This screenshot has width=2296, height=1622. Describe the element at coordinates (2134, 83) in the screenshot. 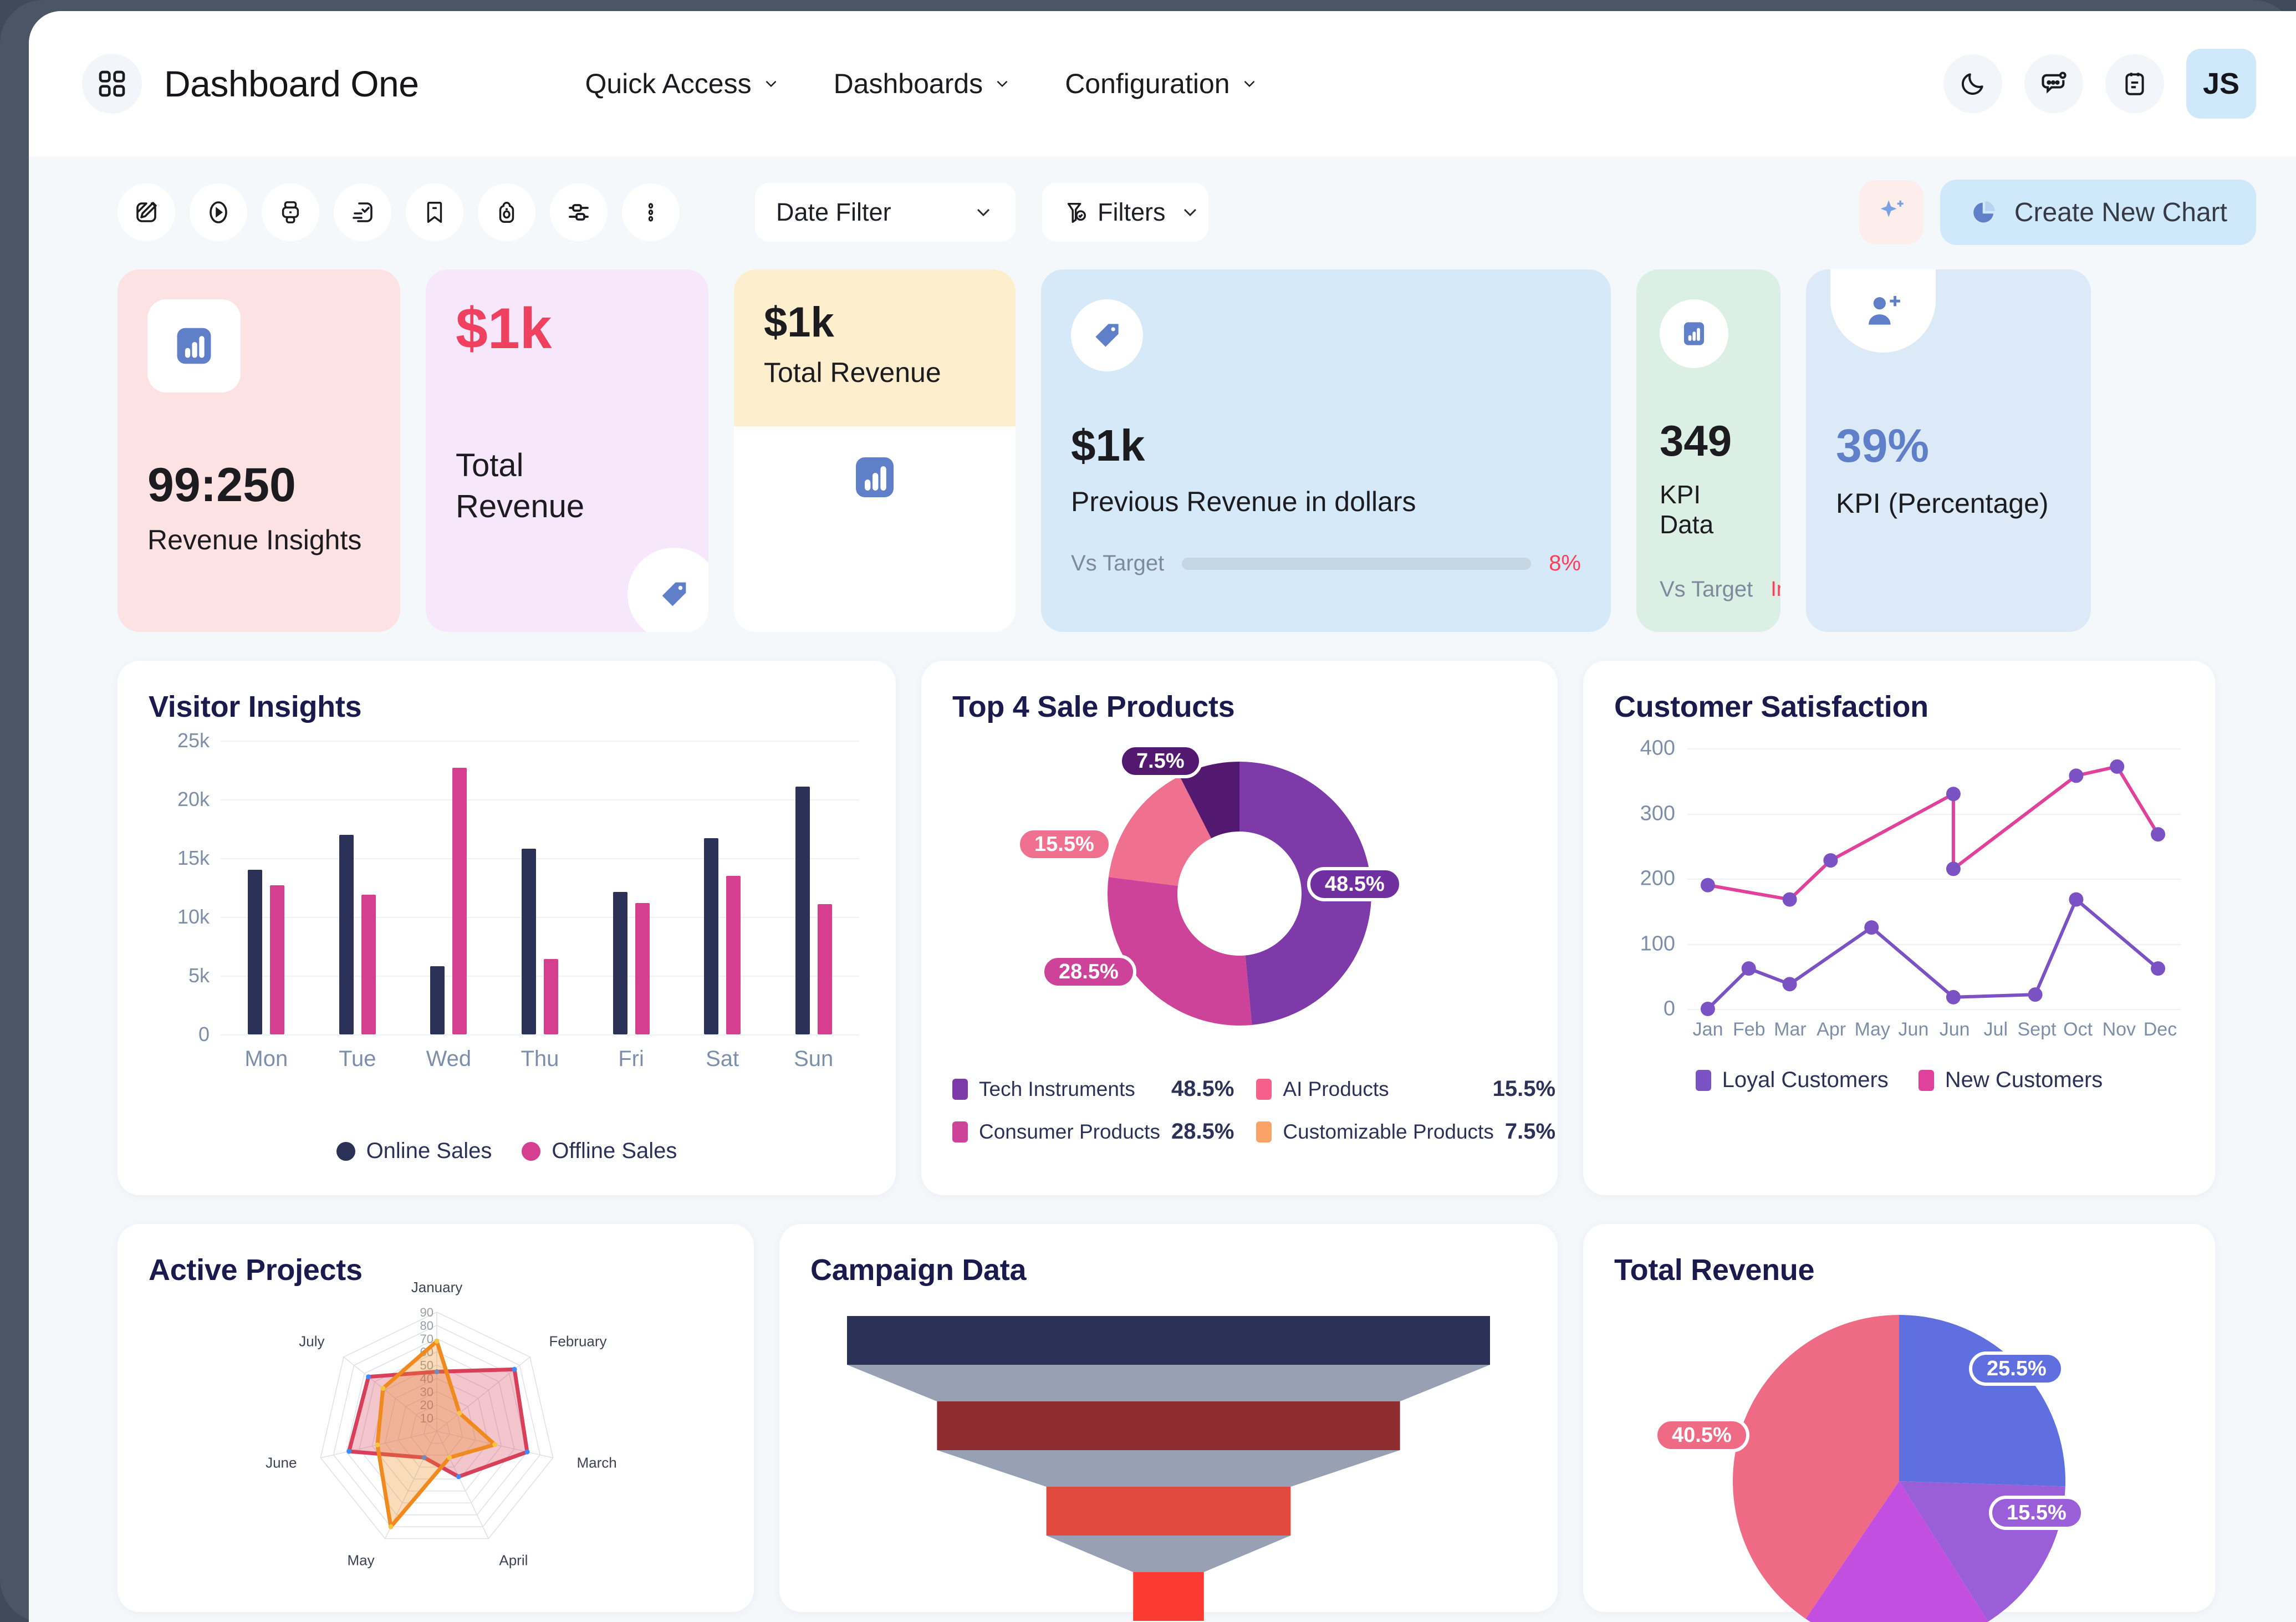

I see `notes-icon` at that location.